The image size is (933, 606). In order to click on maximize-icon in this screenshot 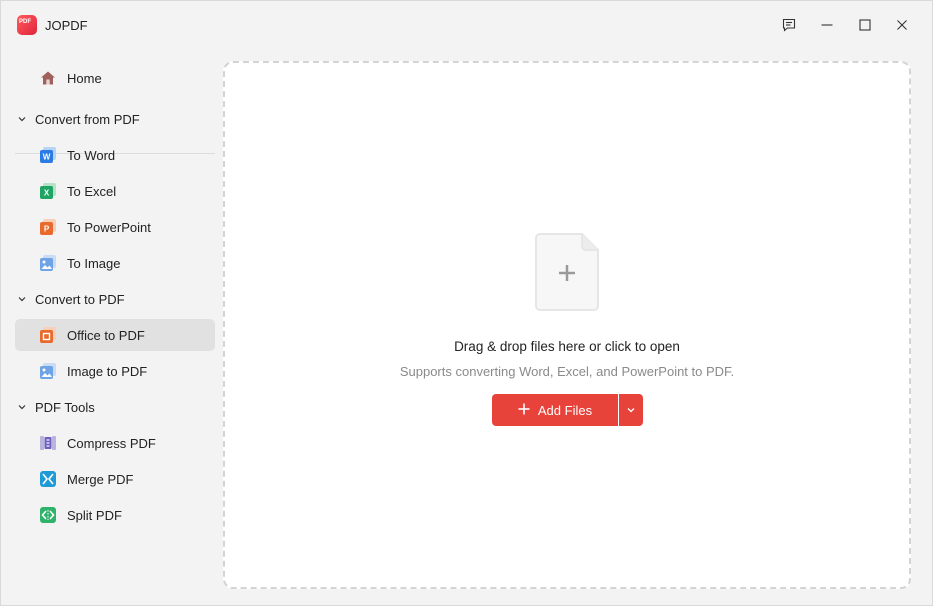, I will do `click(865, 25)`.